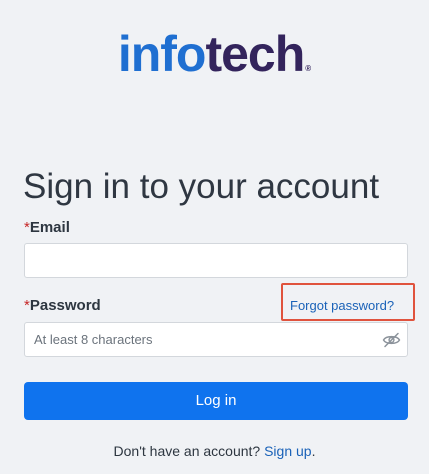 Image resolution: width=429 pixels, height=474 pixels. I want to click on signup-prompt: Don't have an account? Sign up., so click(214, 451).